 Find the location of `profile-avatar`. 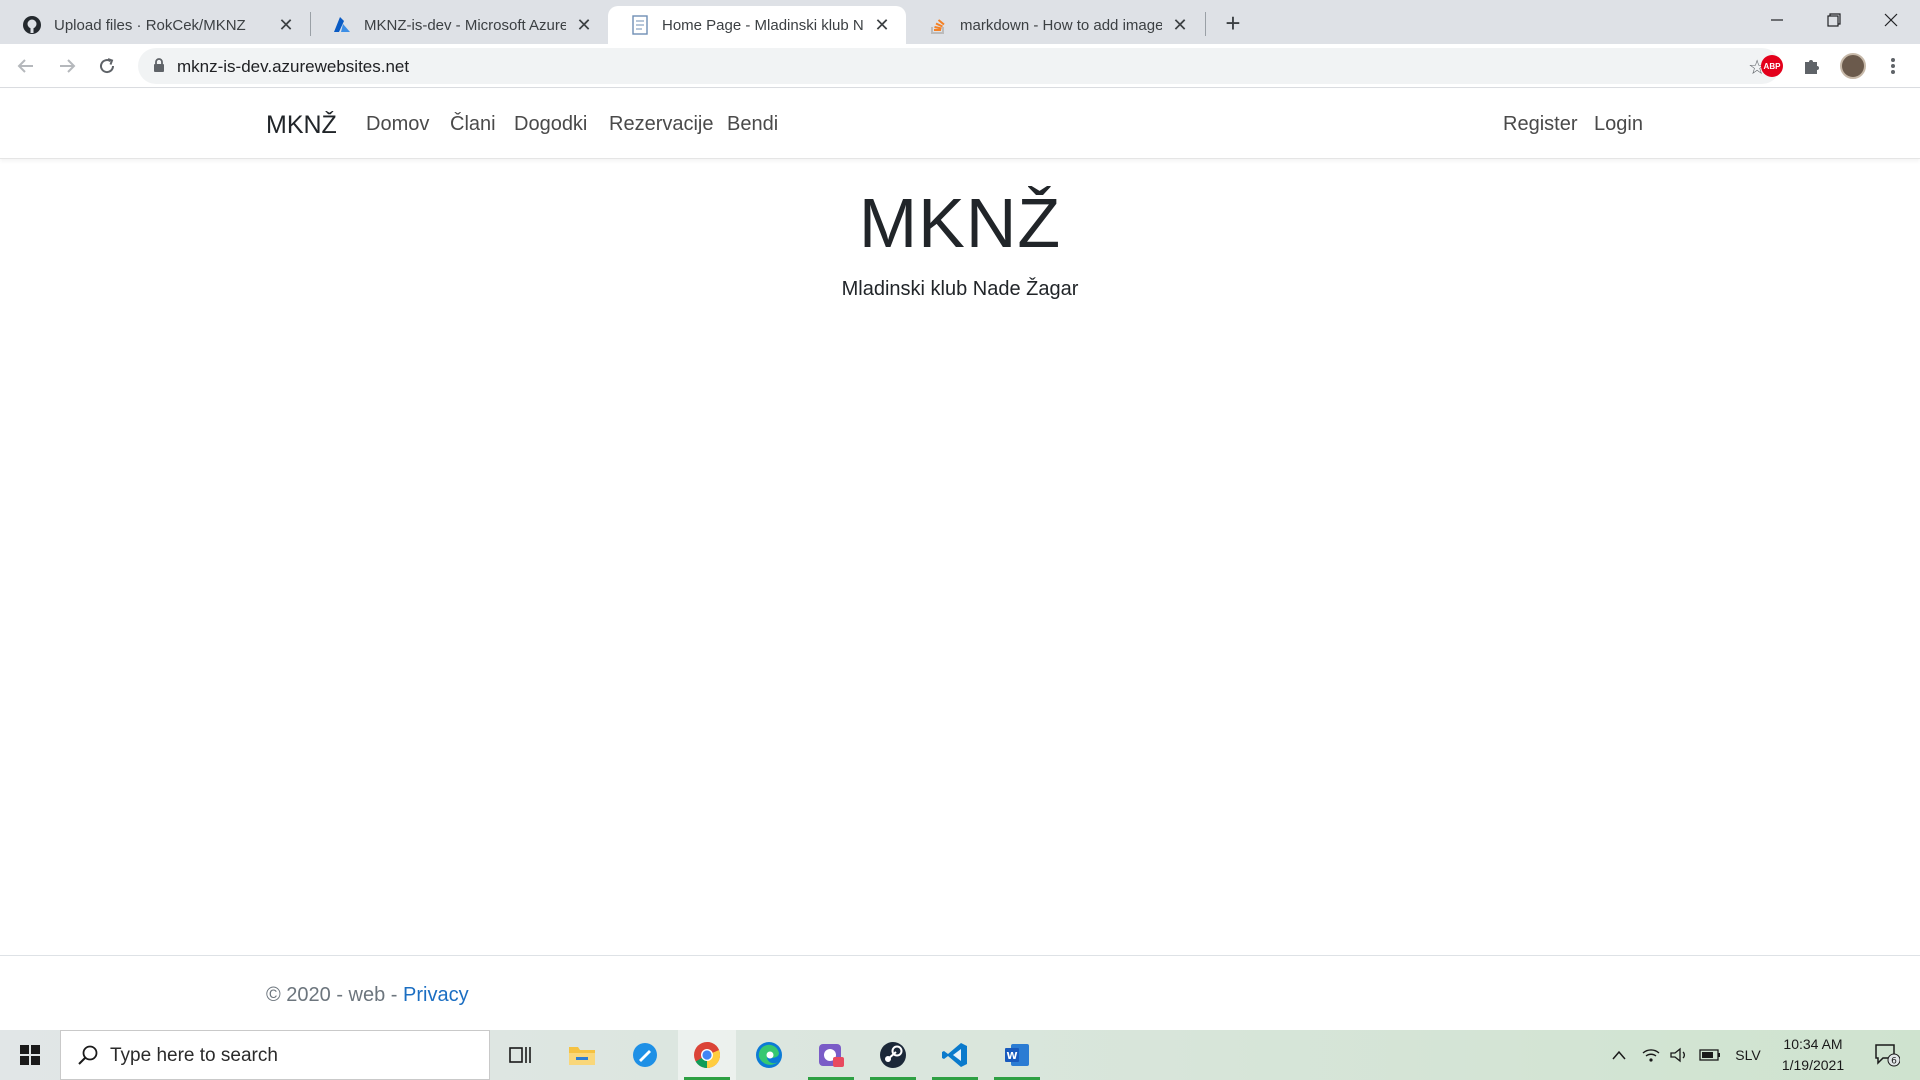

profile-avatar is located at coordinates (1853, 66).